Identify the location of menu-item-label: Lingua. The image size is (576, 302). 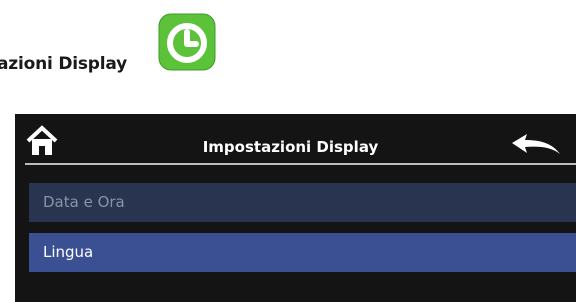
(68, 252).